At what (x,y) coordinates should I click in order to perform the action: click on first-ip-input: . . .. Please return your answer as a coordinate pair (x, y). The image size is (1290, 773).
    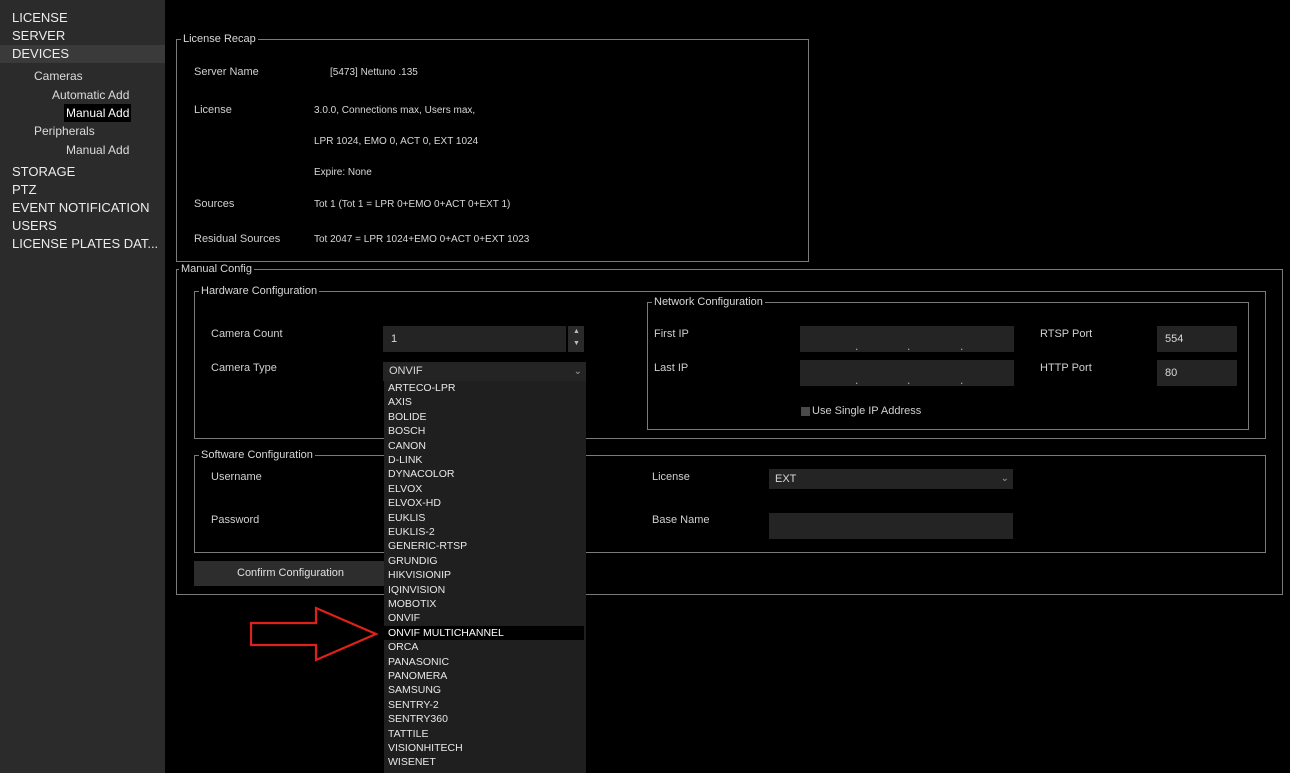
    Looking at the image, I should click on (907, 339).